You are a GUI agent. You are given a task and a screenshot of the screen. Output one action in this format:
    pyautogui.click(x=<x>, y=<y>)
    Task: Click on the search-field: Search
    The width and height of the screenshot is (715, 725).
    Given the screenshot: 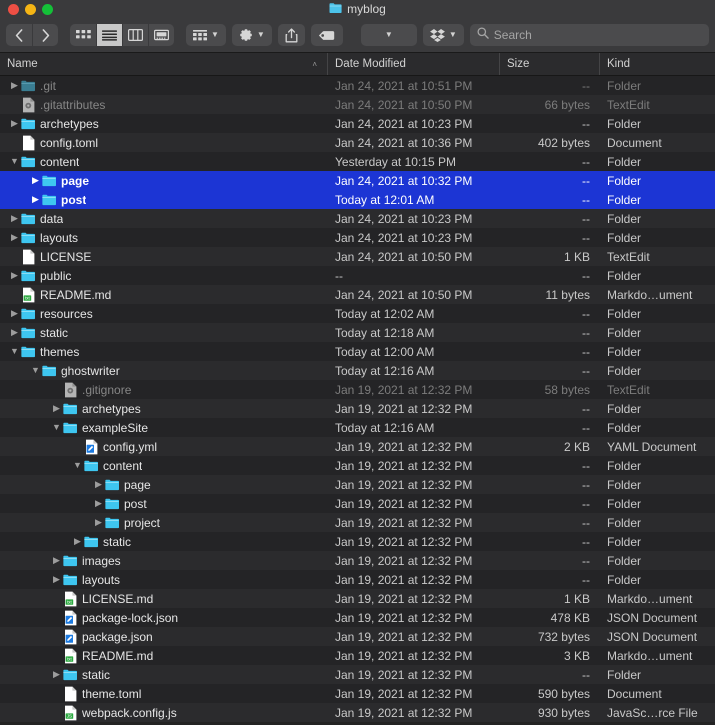 What is the action you would take?
    pyautogui.click(x=589, y=35)
    